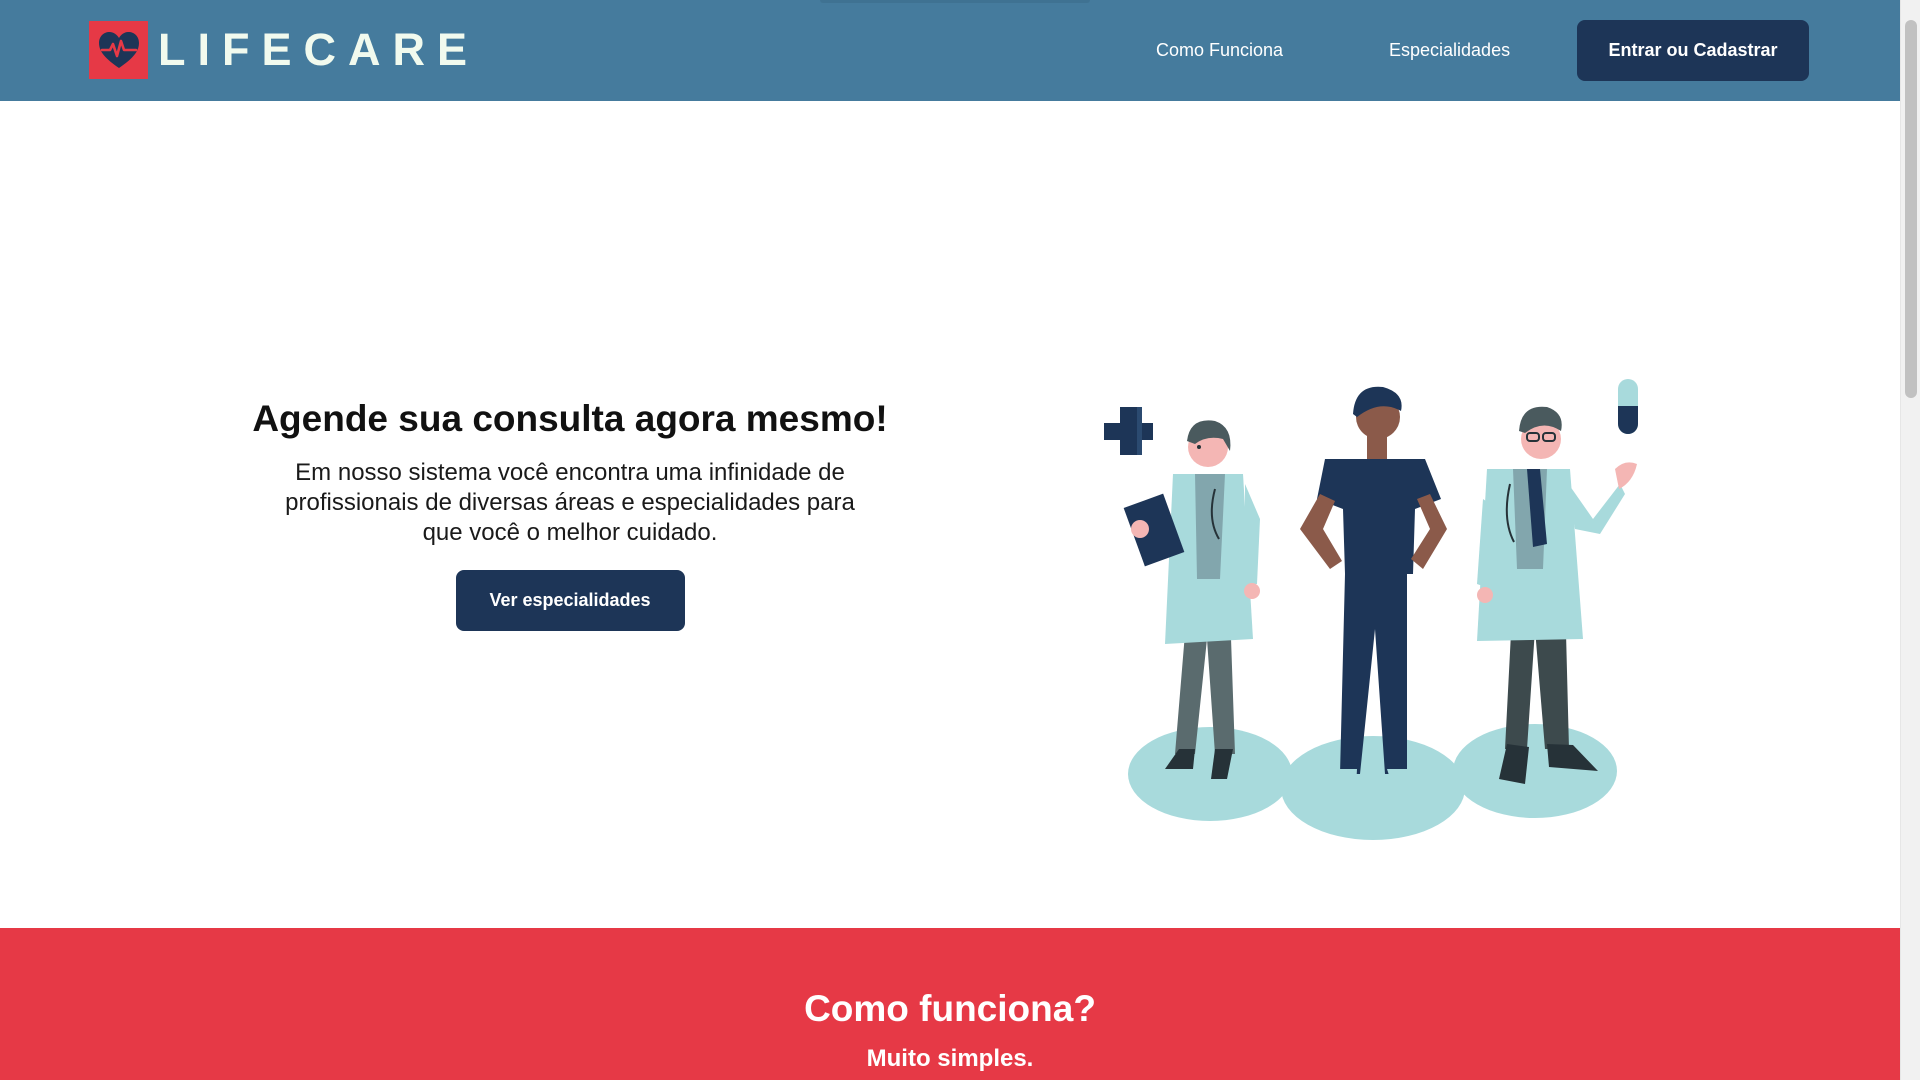  Describe the element at coordinates (1910, 540) in the screenshot. I see `vertical-scrollbar` at that location.